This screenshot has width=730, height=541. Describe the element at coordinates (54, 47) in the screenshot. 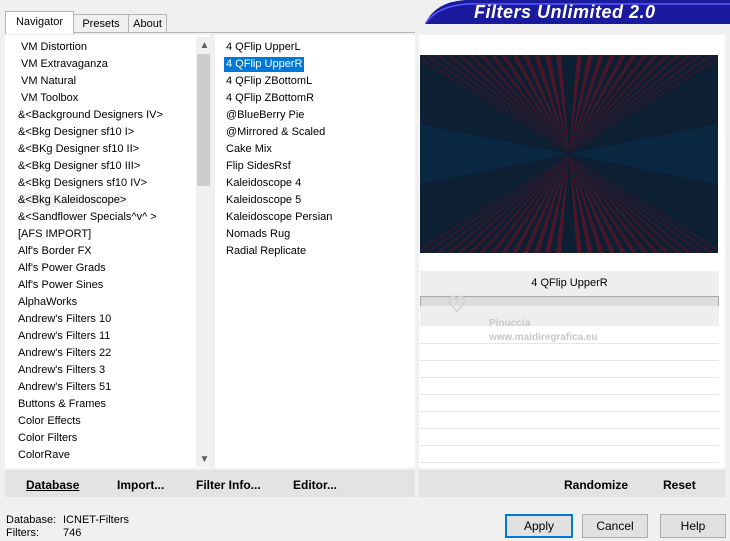

I see `category-item: VM Distortion` at that location.